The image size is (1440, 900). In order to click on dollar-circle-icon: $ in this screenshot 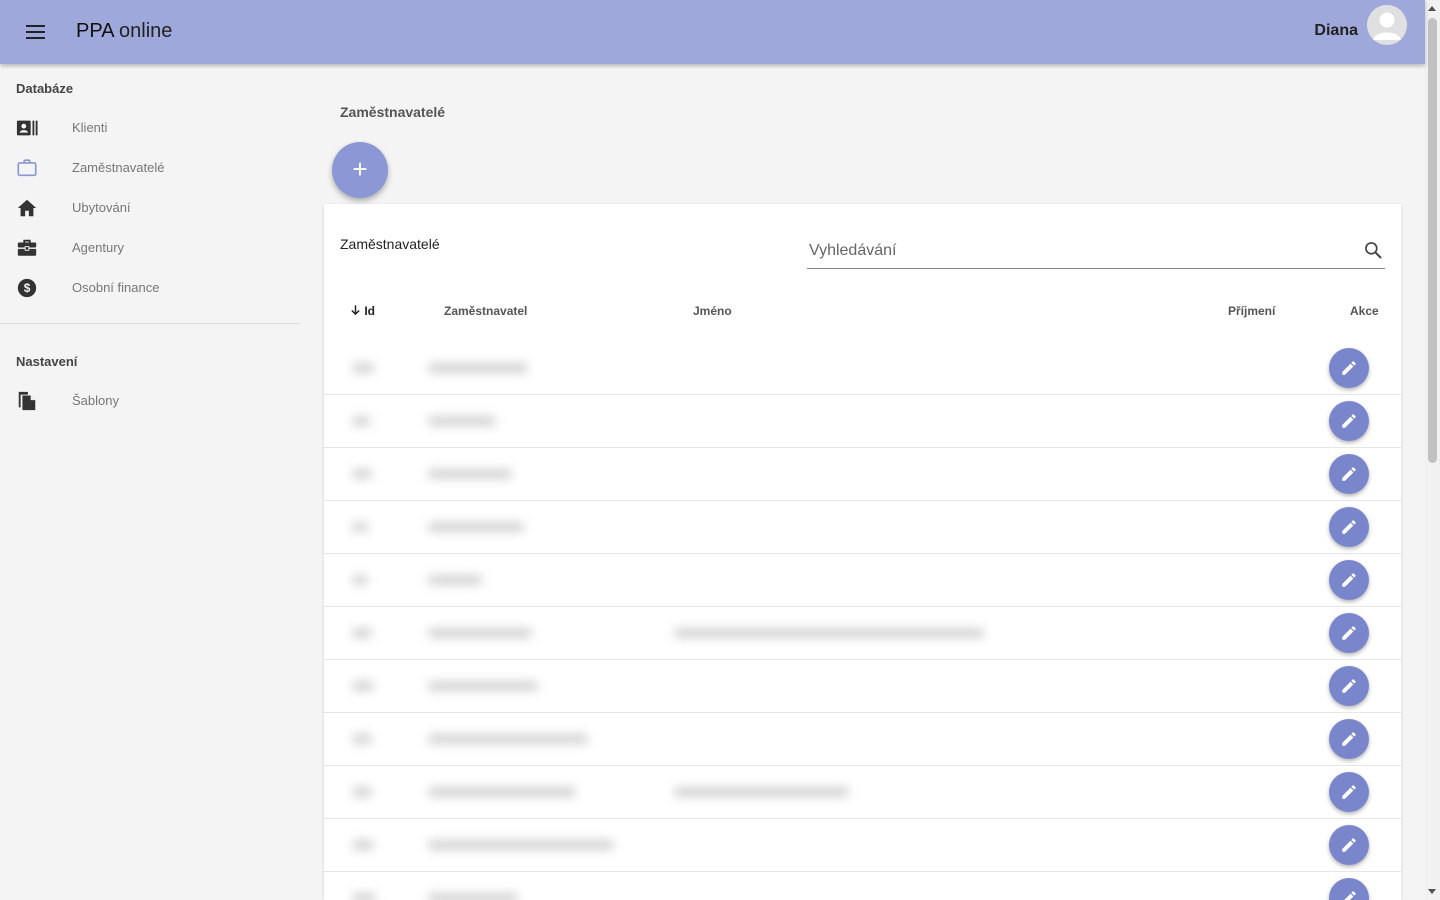, I will do `click(27, 288)`.